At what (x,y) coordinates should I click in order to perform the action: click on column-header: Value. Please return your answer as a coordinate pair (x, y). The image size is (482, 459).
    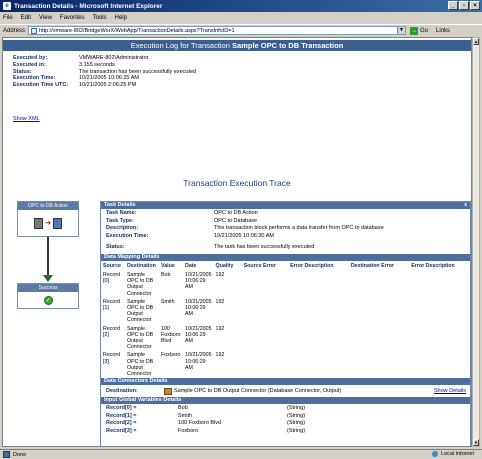
    Looking at the image, I should click on (168, 266).